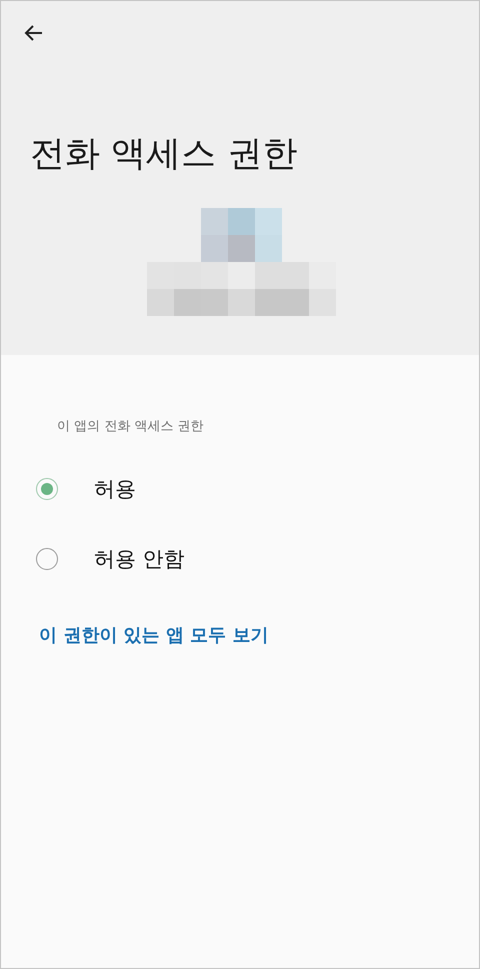 This screenshot has width=480, height=969. Describe the element at coordinates (240, 559) in the screenshot. I see `radio-option: 허용 안함` at that location.